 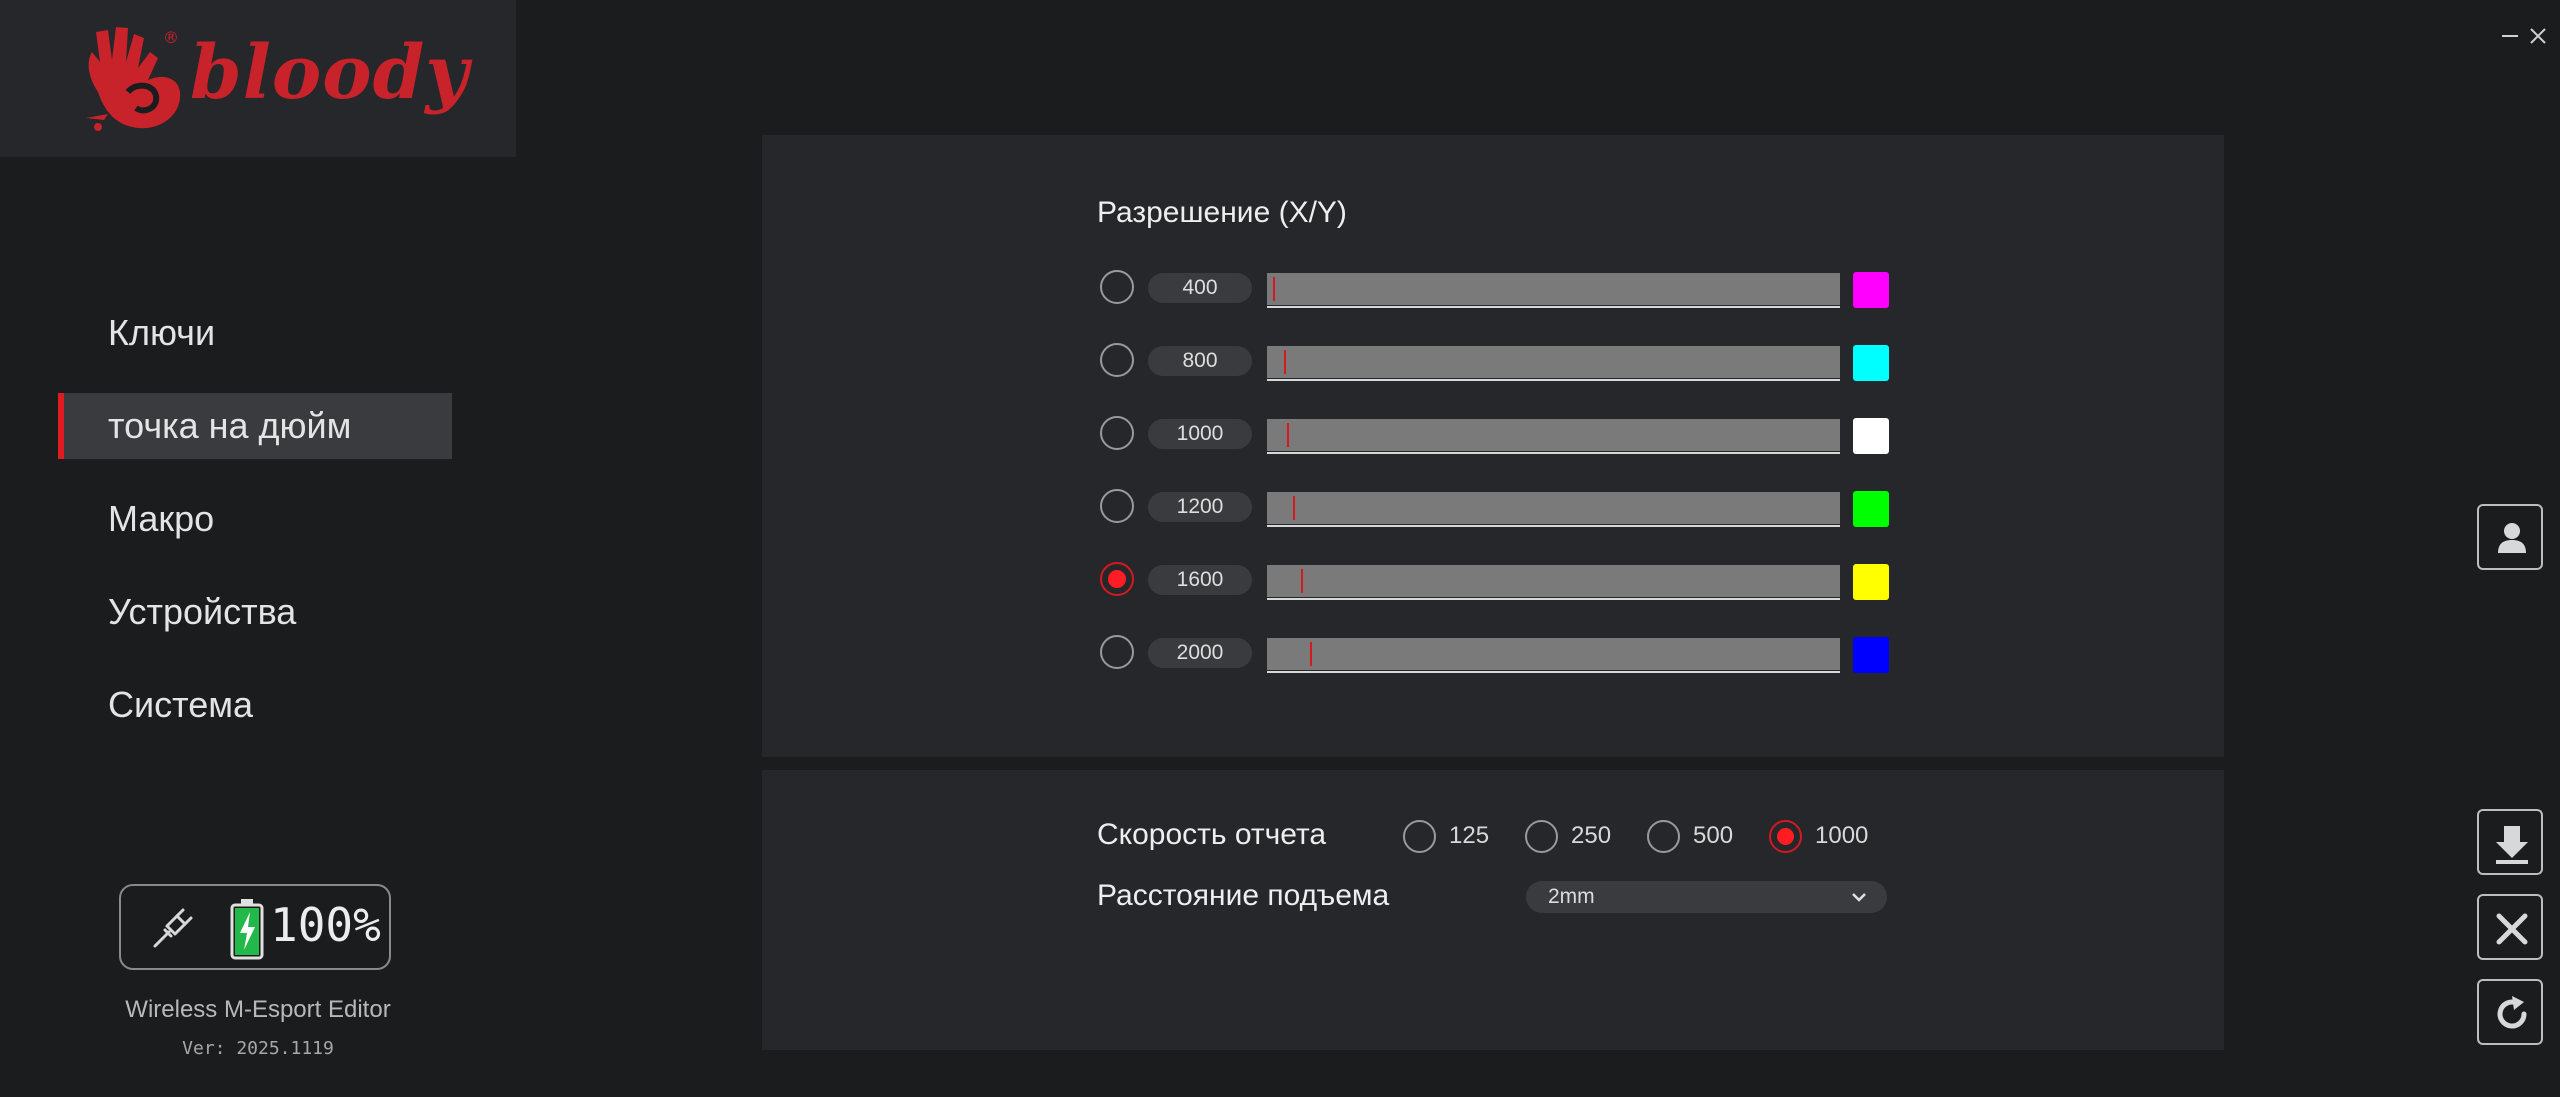 I want to click on nav-item-keys: Ключи, so click(x=255, y=333).